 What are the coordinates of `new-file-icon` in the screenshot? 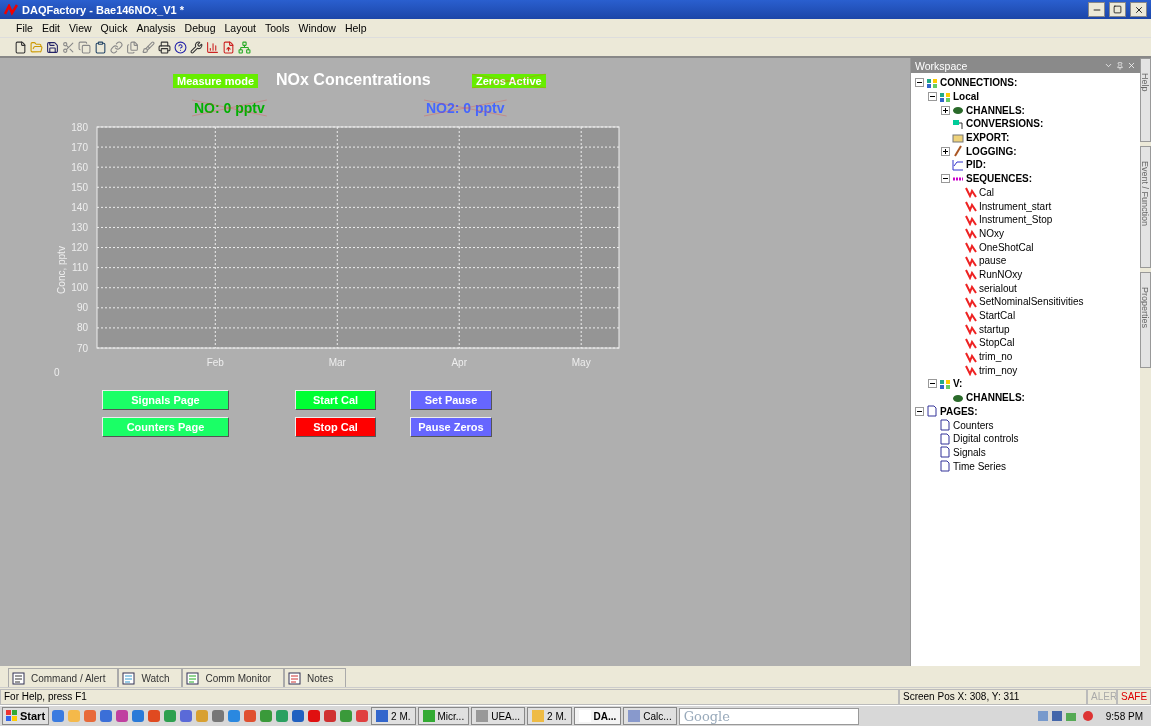 It's located at (20, 47).